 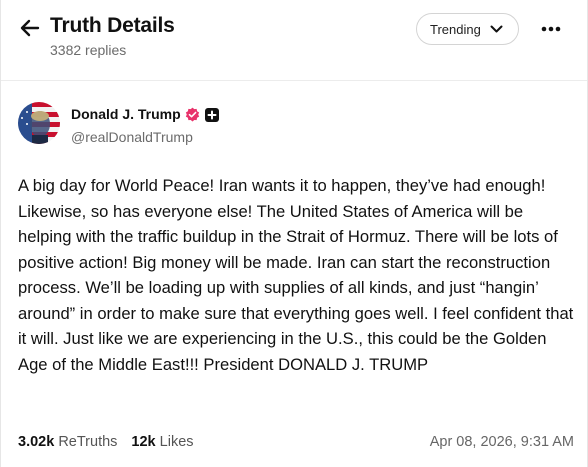 I want to click on back-button, so click(x=30, y=28).